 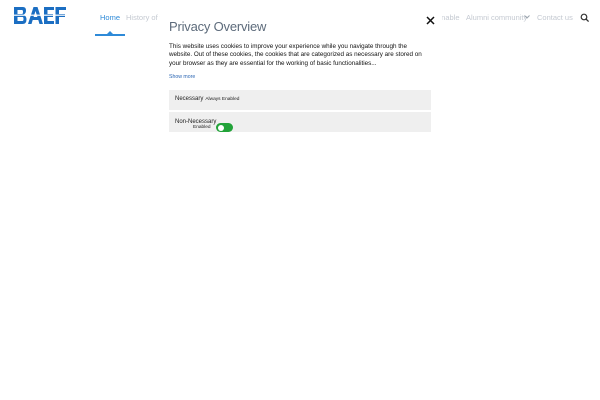 I want to click on always-enabled-badge: Always Enabled, so click(x=222, y=99).